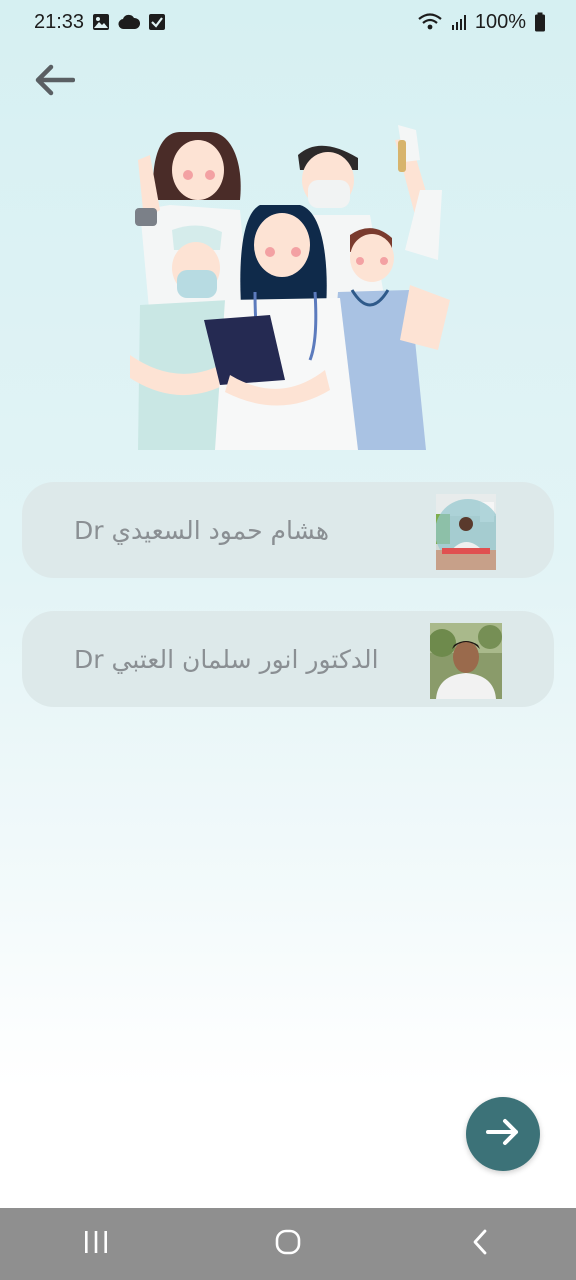  What do you see at coordinates (226, 659) in the screenshot?
I see `doctor-name: الدكتور انور سلمان العتبي Dr` at bounding box center [226, 659].